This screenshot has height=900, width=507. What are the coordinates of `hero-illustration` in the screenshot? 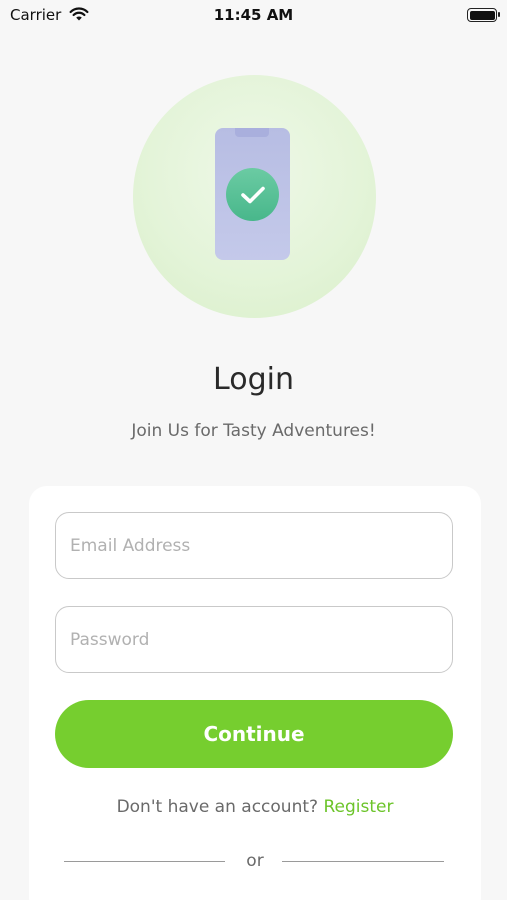 It's located at (254, 196).